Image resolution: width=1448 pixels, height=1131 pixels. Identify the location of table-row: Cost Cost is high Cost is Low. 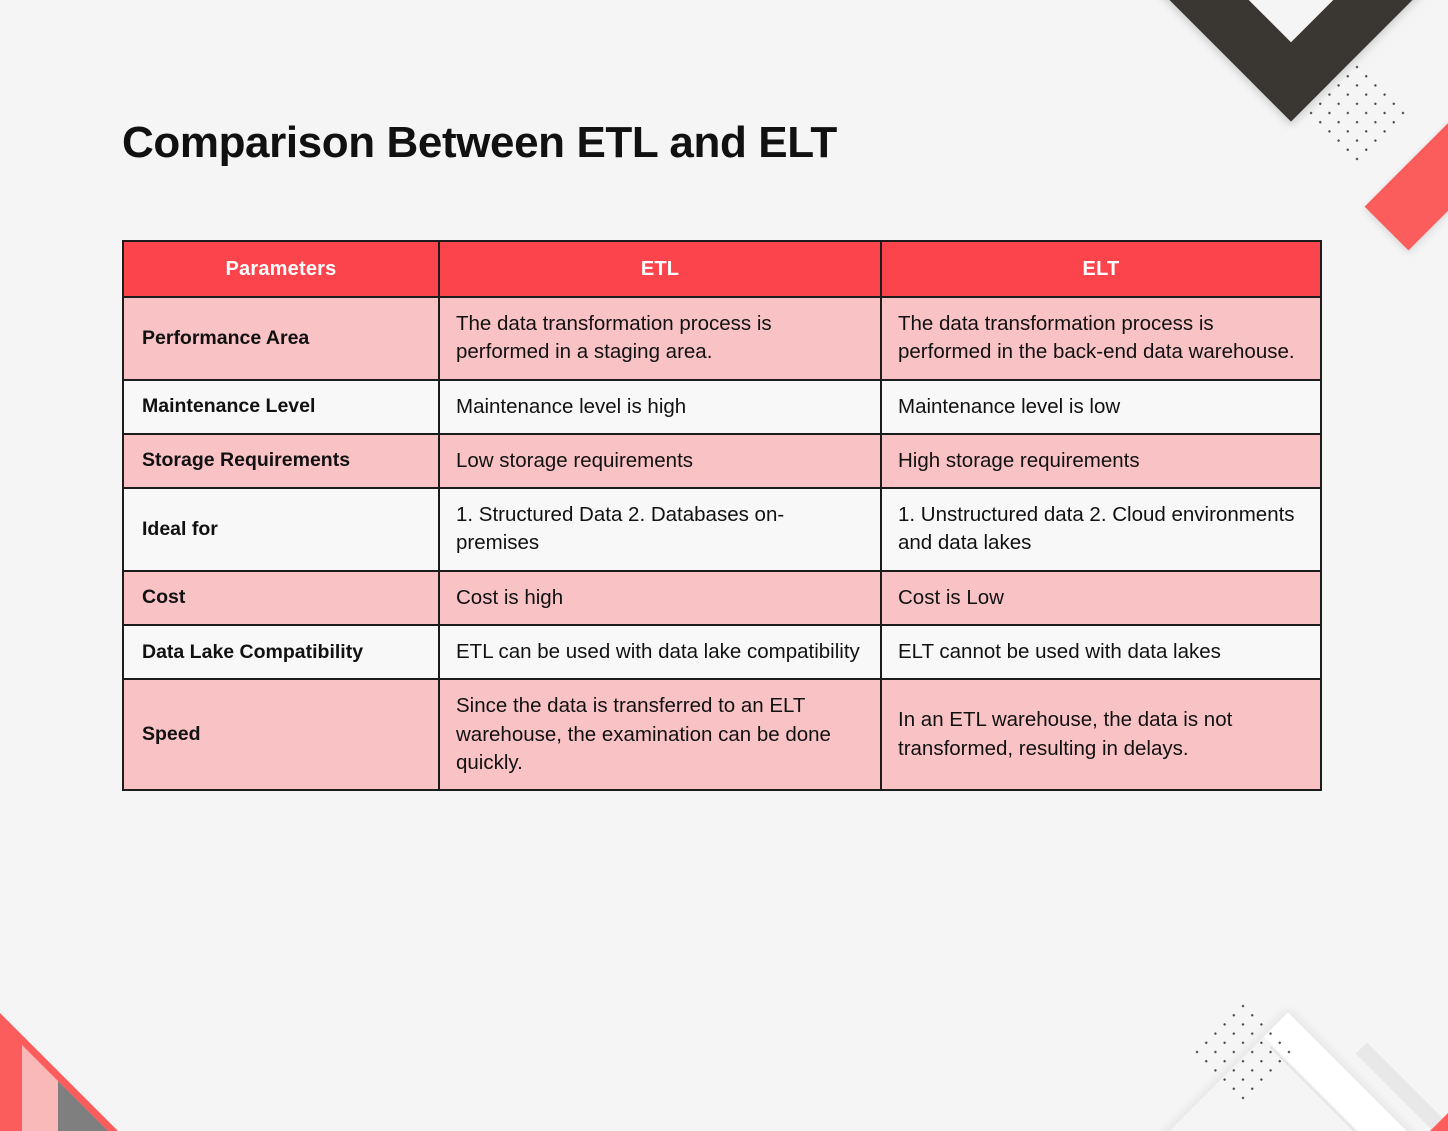
(722, 597).